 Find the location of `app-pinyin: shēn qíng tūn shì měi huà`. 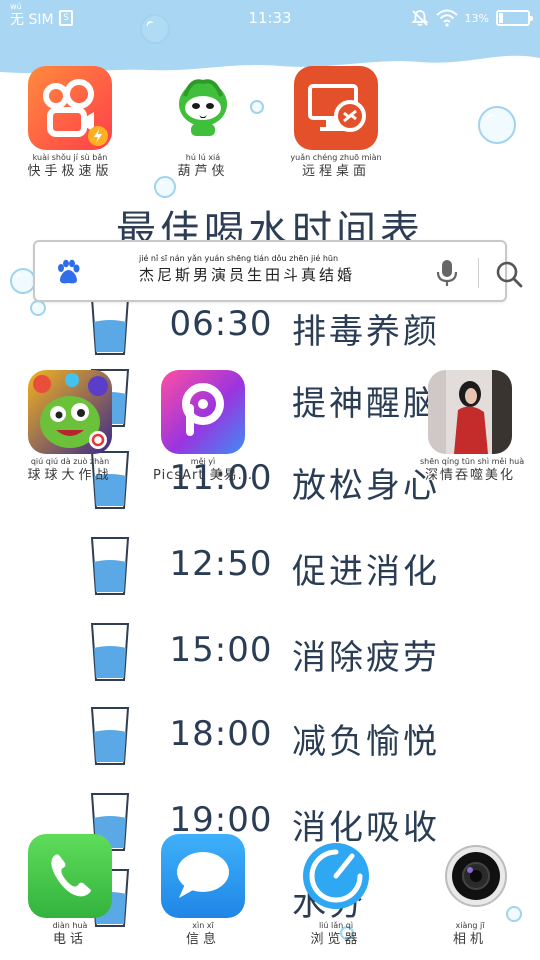

app-pinyin: shēn qíng tūn shì měi huà is located at coordinates (472, 461).